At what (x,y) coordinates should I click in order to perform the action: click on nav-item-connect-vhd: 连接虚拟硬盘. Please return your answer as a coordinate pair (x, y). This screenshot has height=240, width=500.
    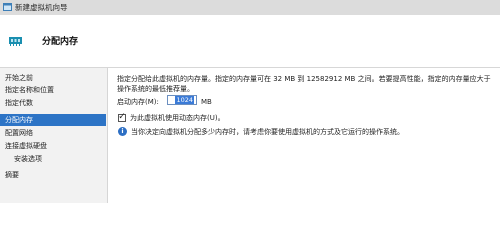
    Looking at the image, I should click on (53, 146).